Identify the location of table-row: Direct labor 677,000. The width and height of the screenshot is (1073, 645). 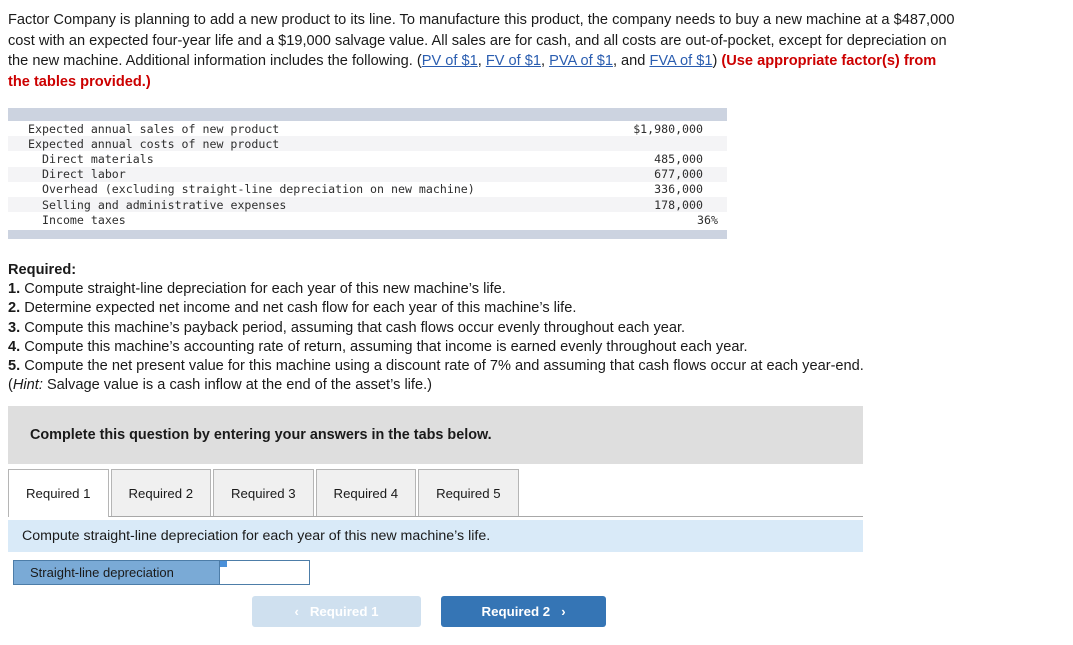
(367, 174).